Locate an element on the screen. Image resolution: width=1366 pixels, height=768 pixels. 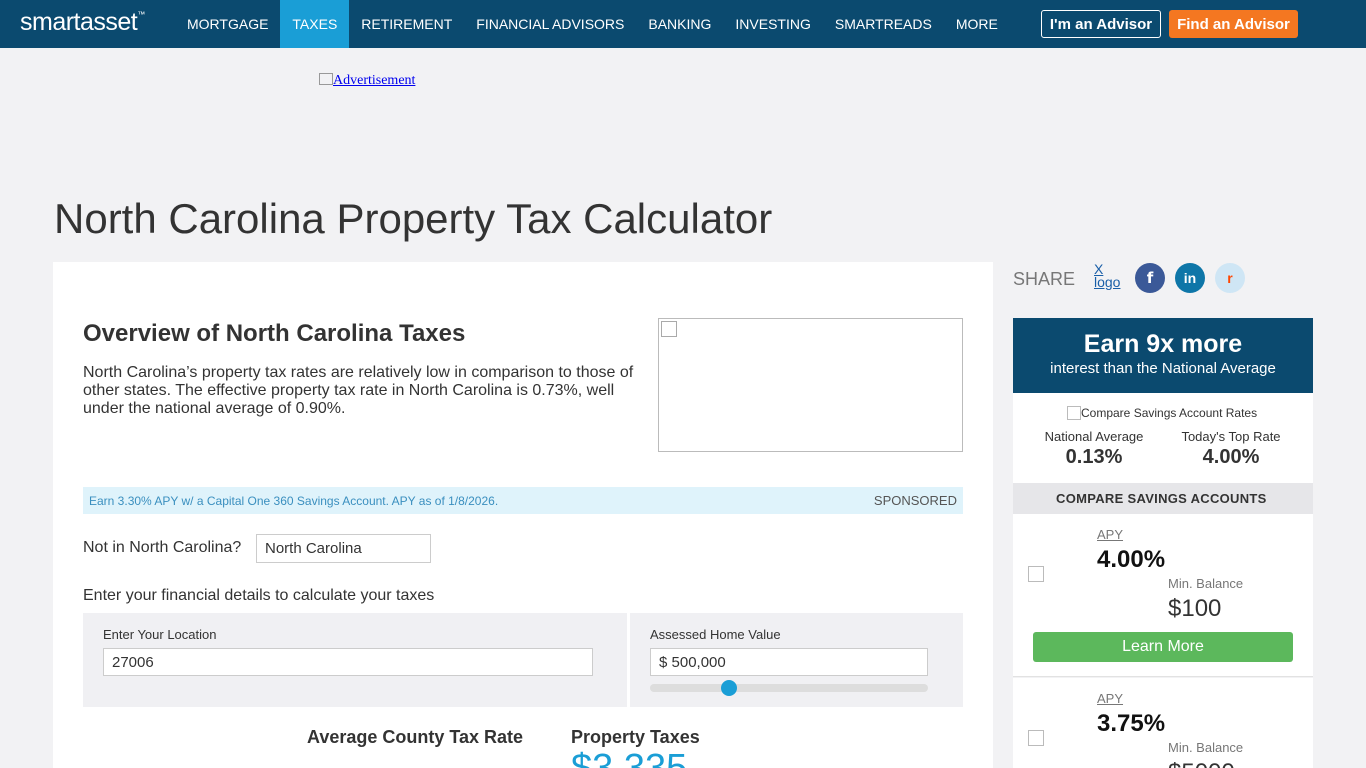
compare-rates-alt: Compare Savings Account Rates is located at coordinates (1169, 413).